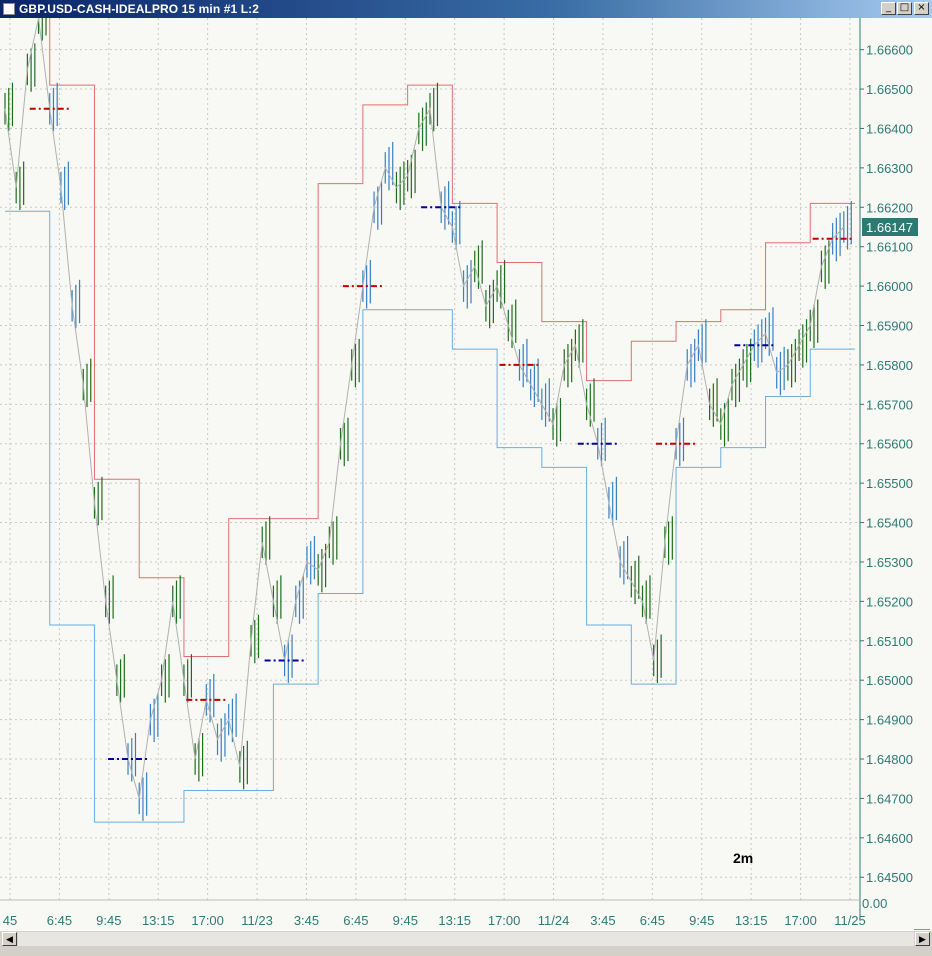 Image resolution: width=932 pixels, height=956 pixels. What do you see at coordinates (889, 168) in the screenshot?
I see `y-tick-label: 1.66300` at bounding box center [889, 168].